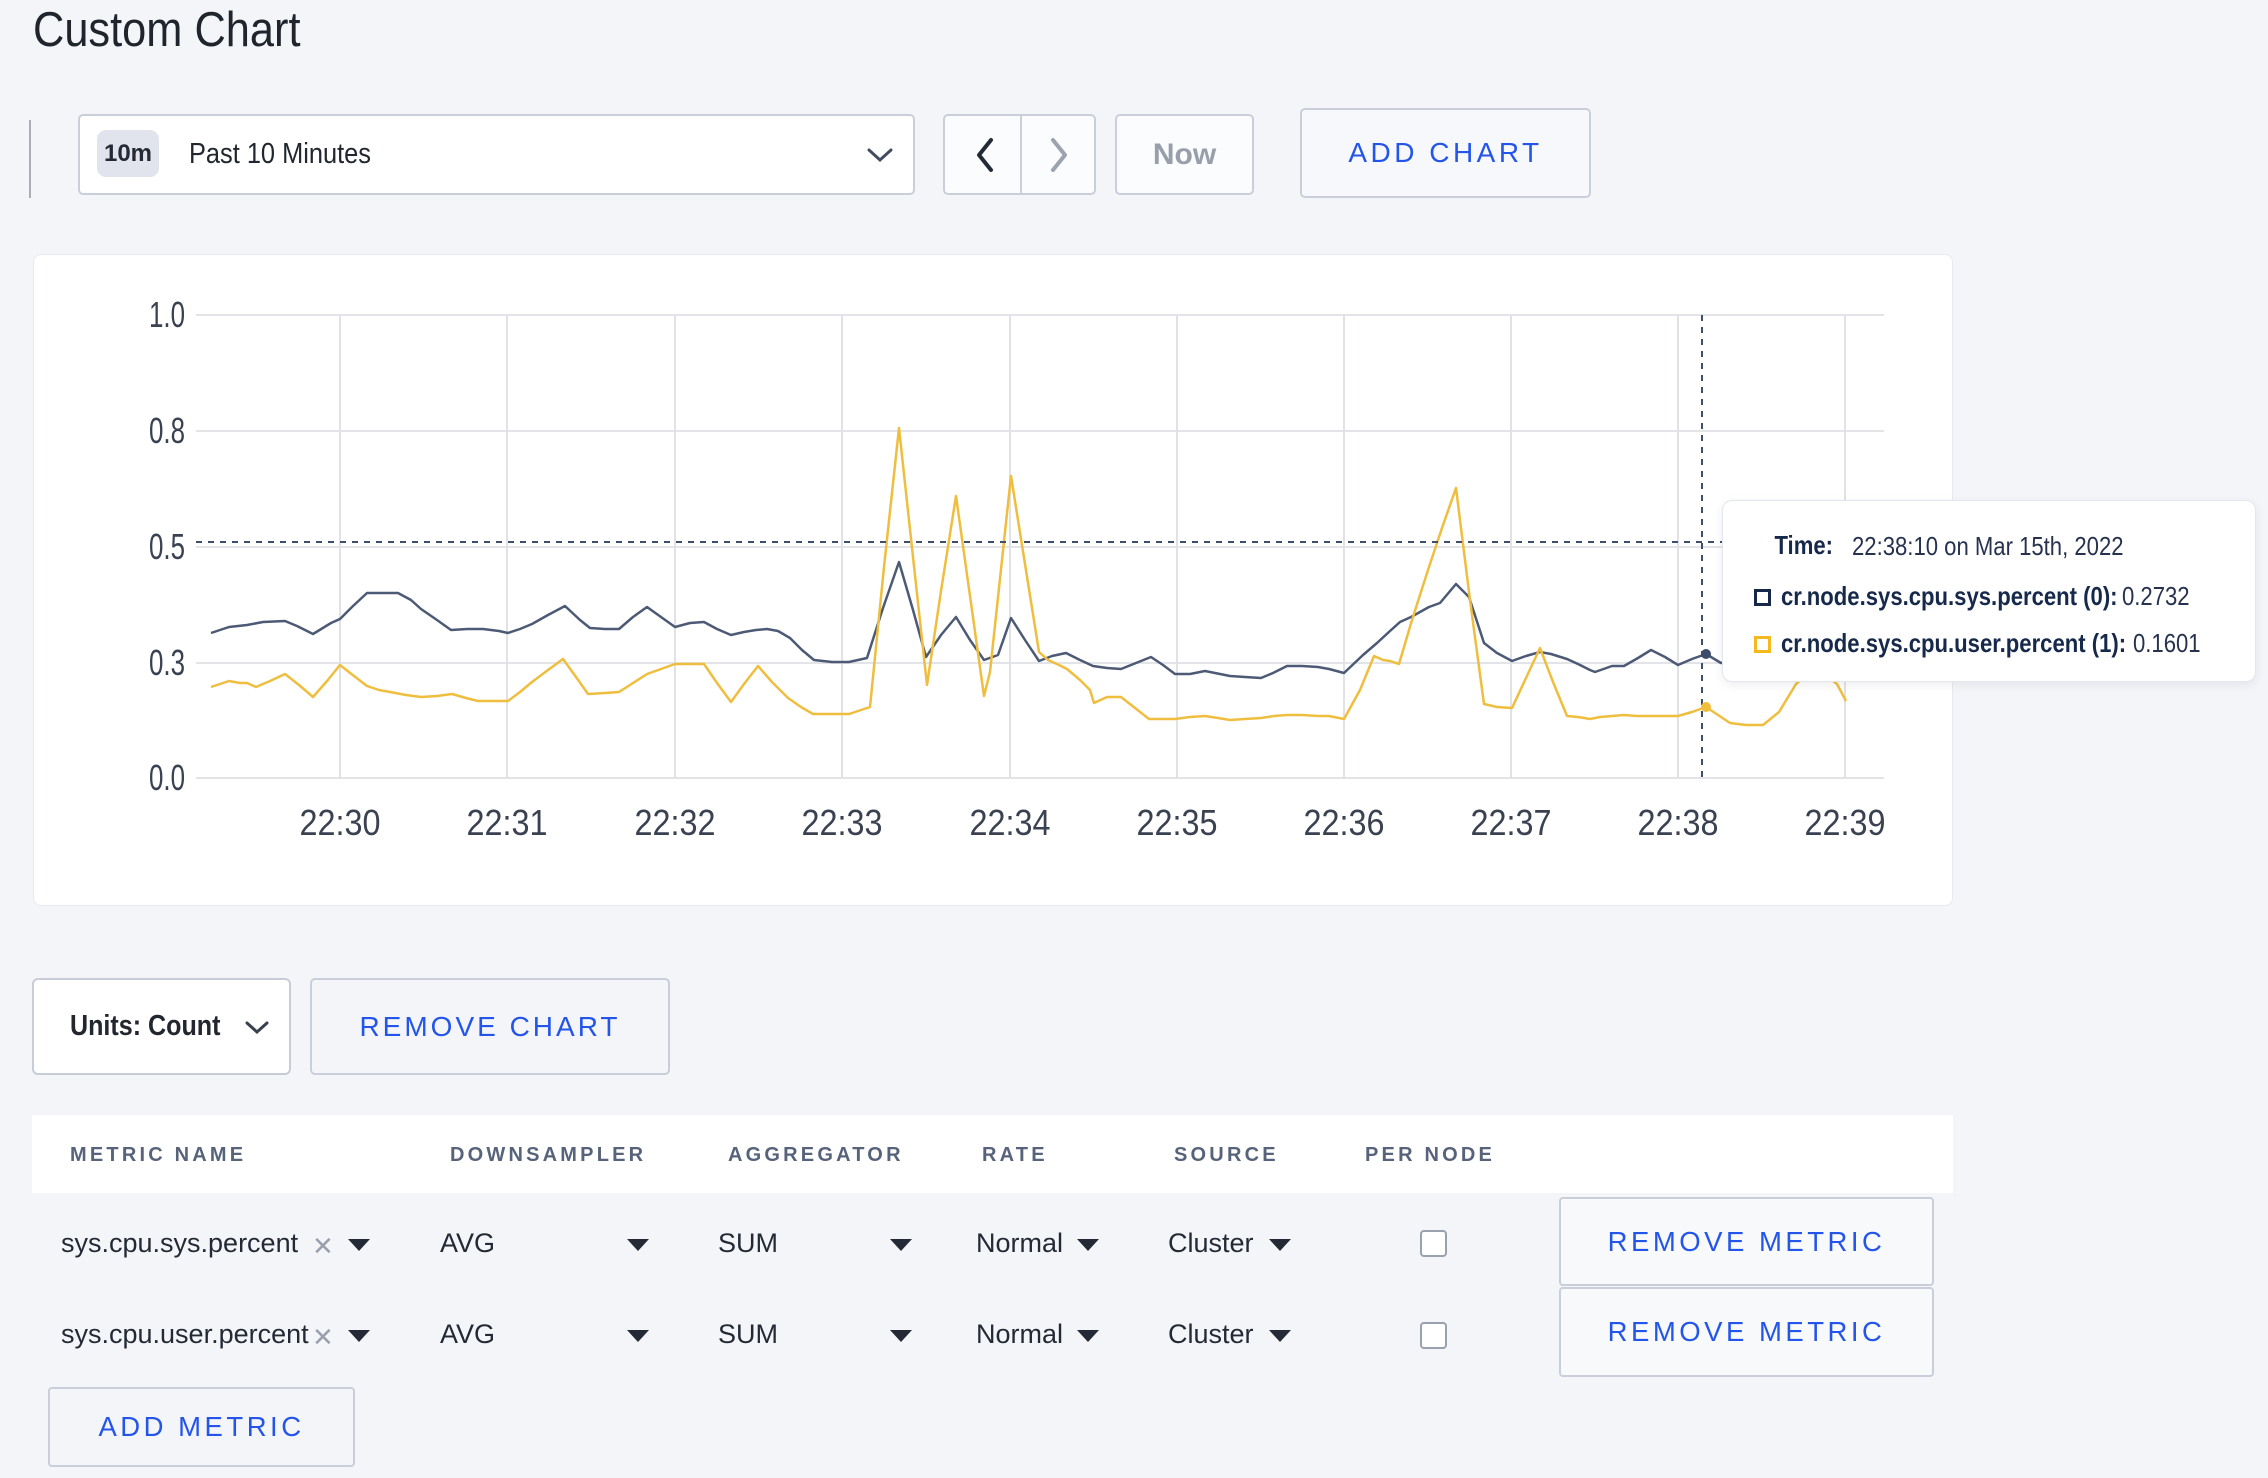 This screenshot has width=2268, height=1478. What do you see at coordinates (1511, 822) in the screenshot?
I see `svg-text: 22:37` at bounding box center [1511, 822].